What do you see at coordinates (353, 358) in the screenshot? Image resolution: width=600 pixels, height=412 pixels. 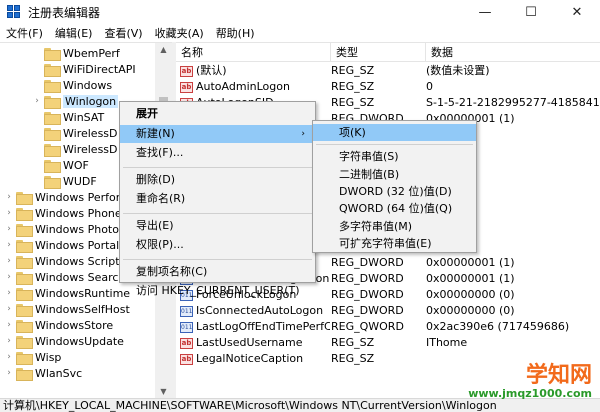 I see `value-type: REG_SZ` at bounding box center [353, 358].